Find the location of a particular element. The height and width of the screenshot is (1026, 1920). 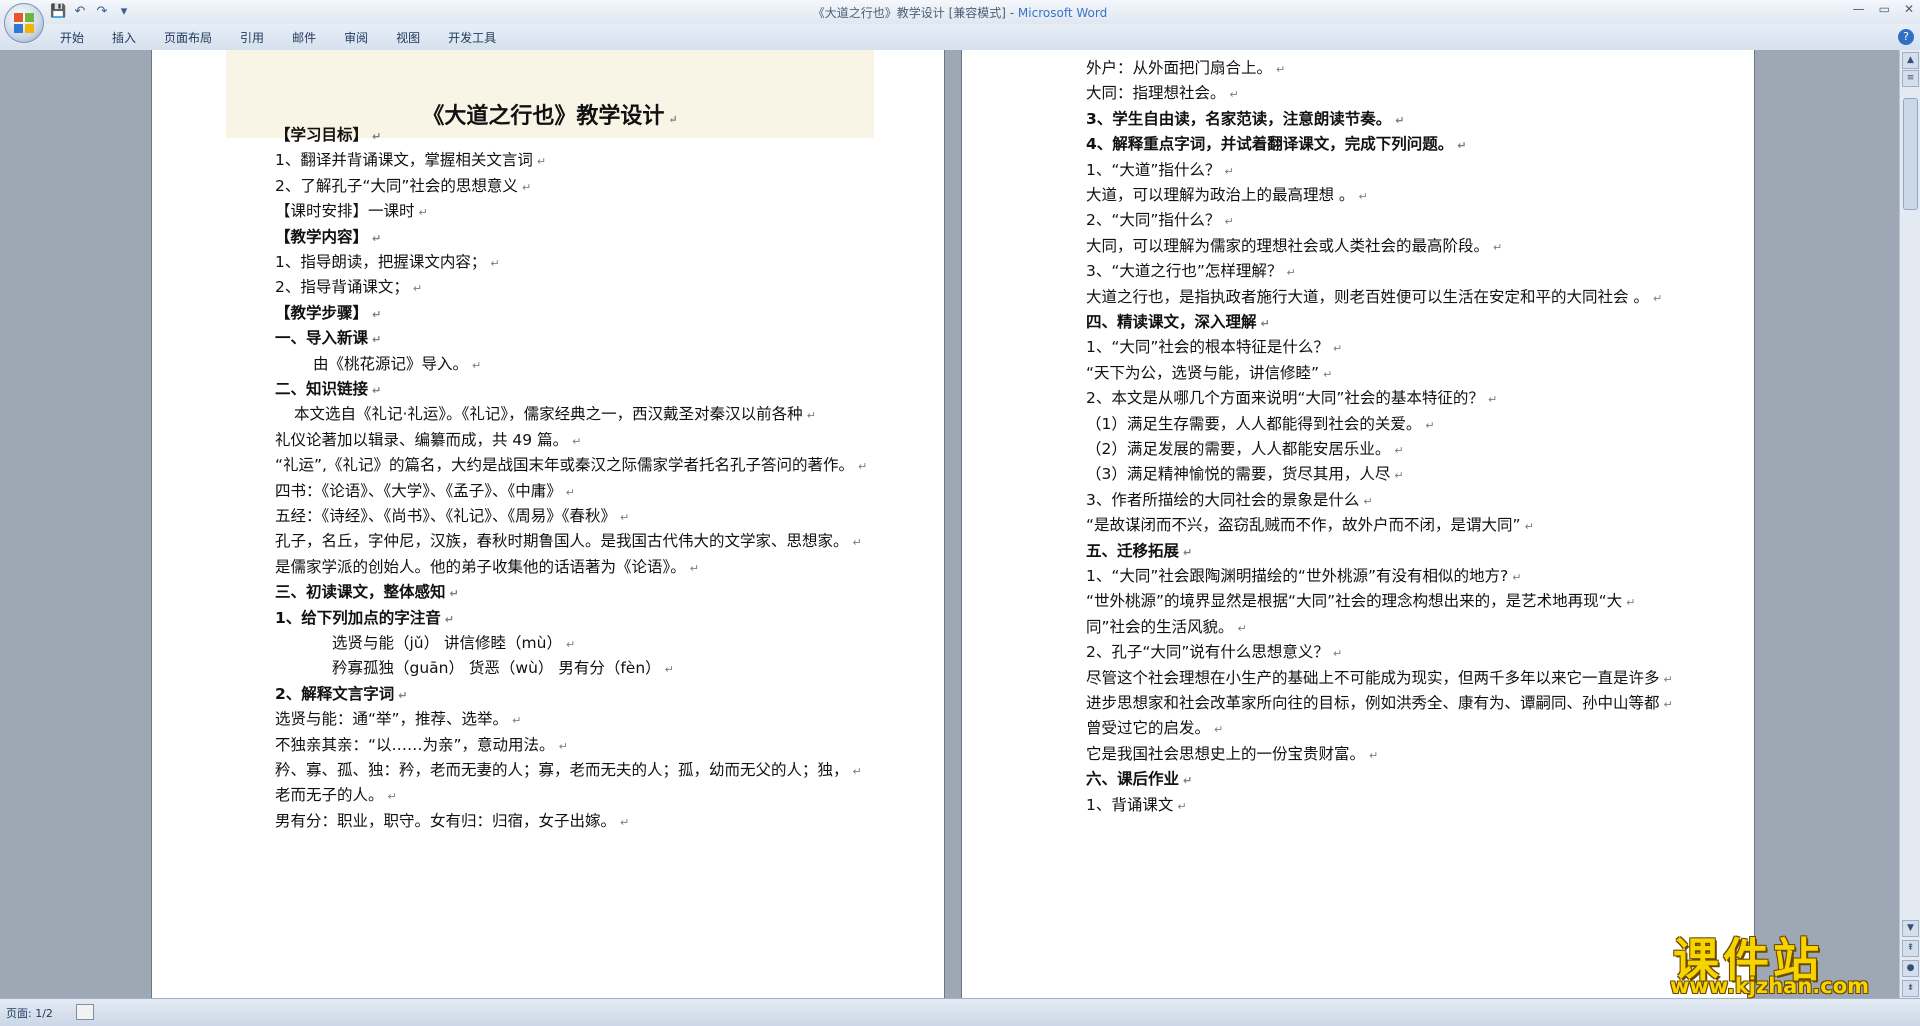

office-button is located at coordinates (24, 23).